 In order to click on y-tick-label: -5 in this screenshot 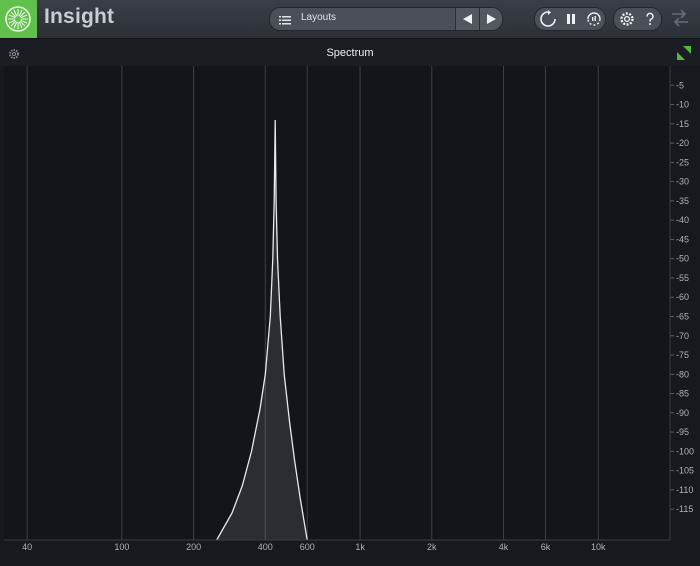, I will do `click(680, 85)`.